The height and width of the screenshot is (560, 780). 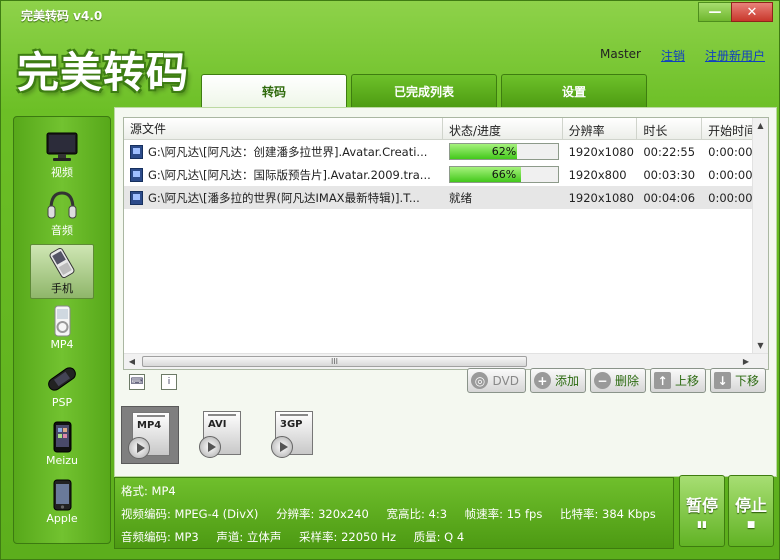 I want to click on sidebar-item-psp: PSP, so click(x=62, y=388).